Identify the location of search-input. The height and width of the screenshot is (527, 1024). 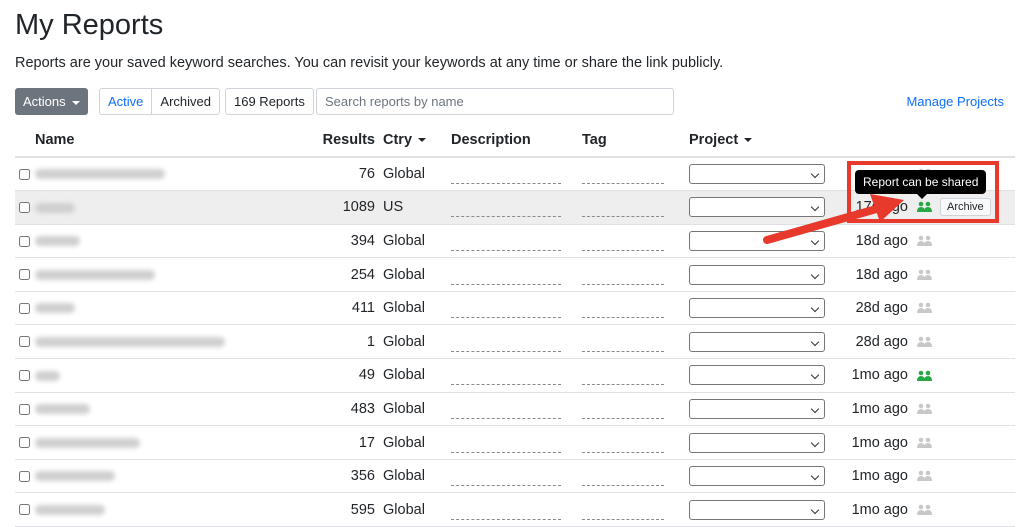
(495, 101).